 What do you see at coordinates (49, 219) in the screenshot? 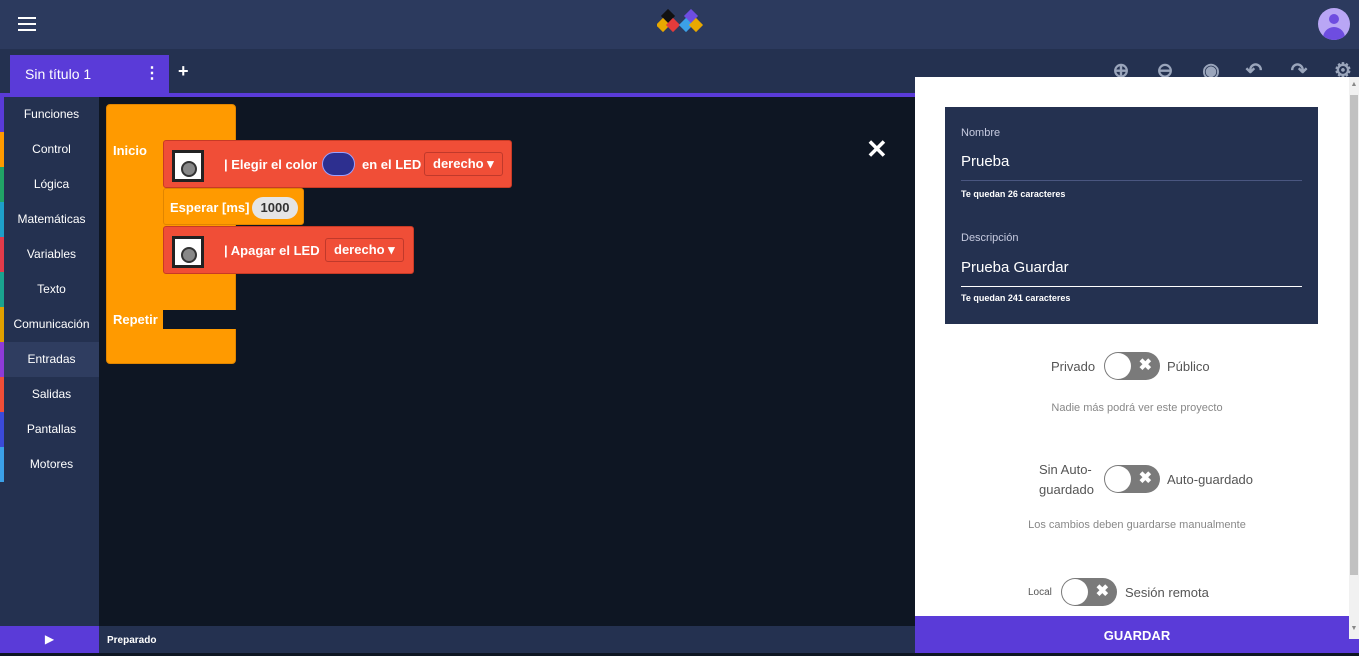
I see `category-matem-ticas: Matemáticas` at bounding box center [49, 219].